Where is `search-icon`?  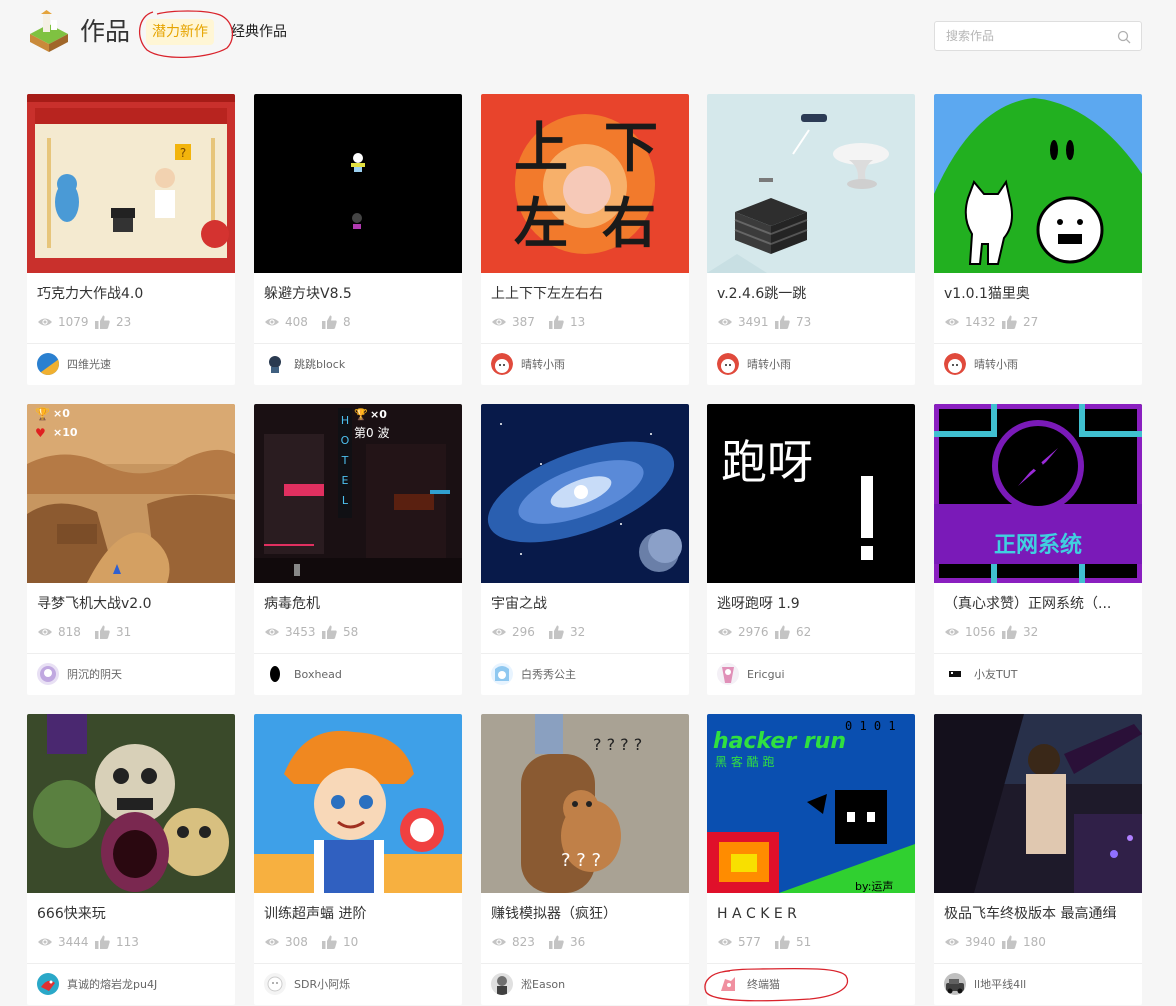 search-icon is located at coordinates (1124, 37).